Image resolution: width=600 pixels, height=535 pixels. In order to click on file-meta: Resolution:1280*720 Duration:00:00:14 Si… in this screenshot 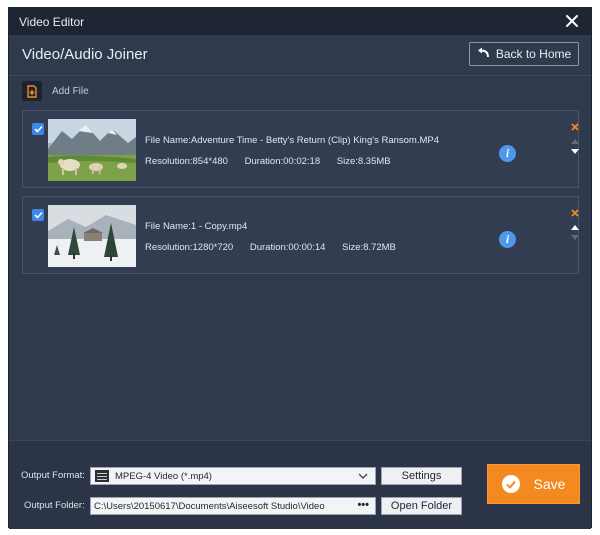, I will do `click(277, 247)`.